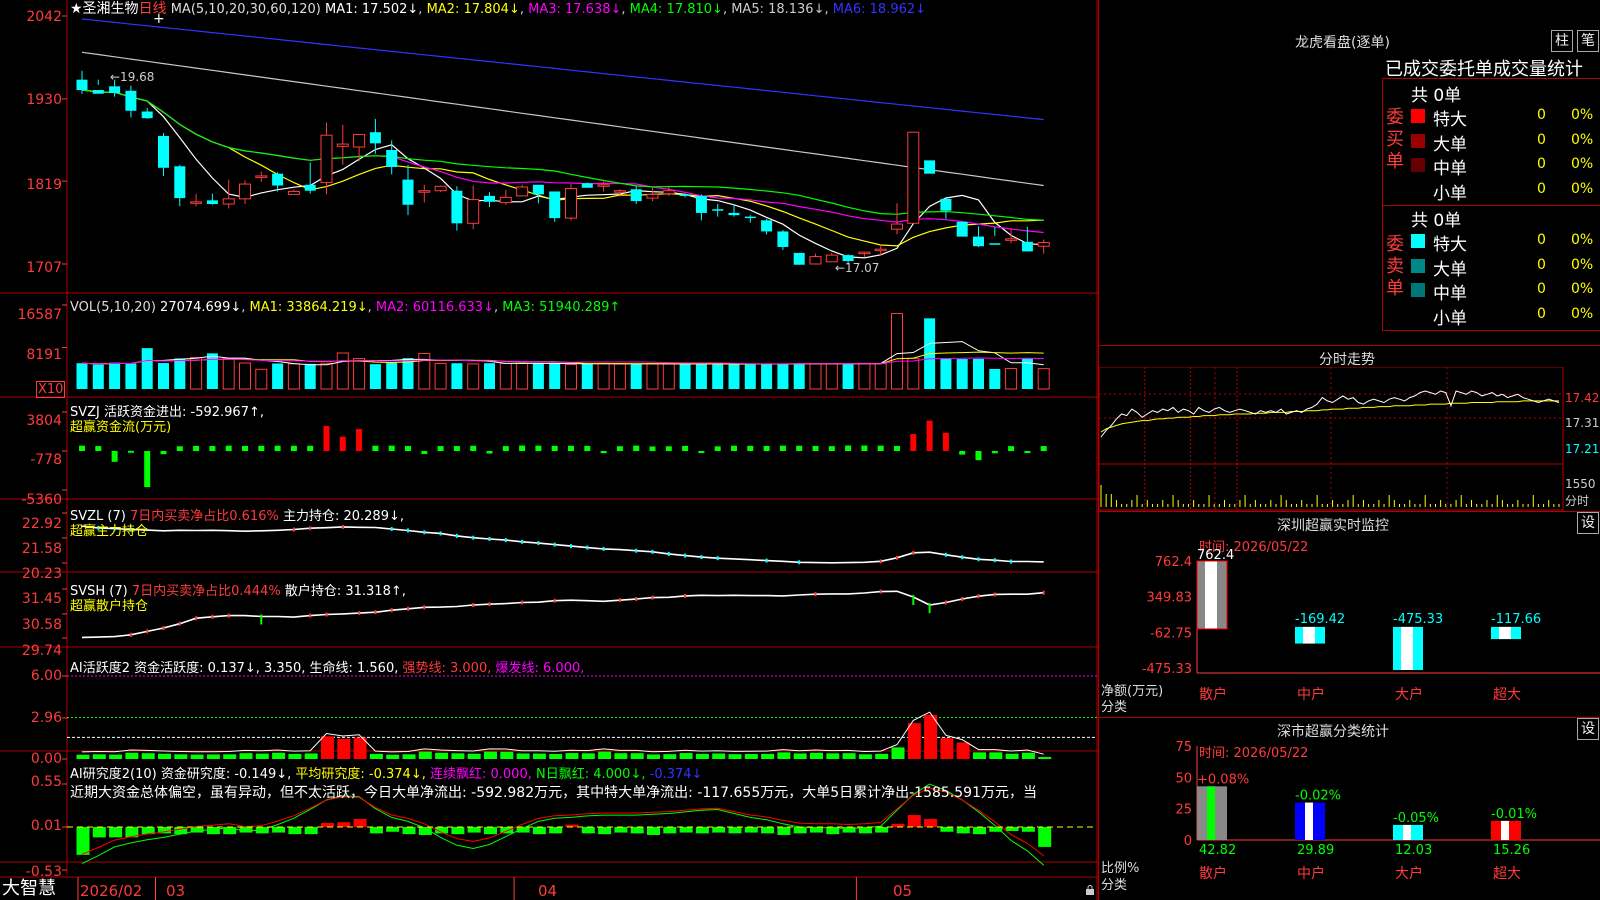 The height and width of the screenshot is (900, 1600). Describe the element at coordinates (1090, 889) in the screenshot. I see `lock-icon` at that location.